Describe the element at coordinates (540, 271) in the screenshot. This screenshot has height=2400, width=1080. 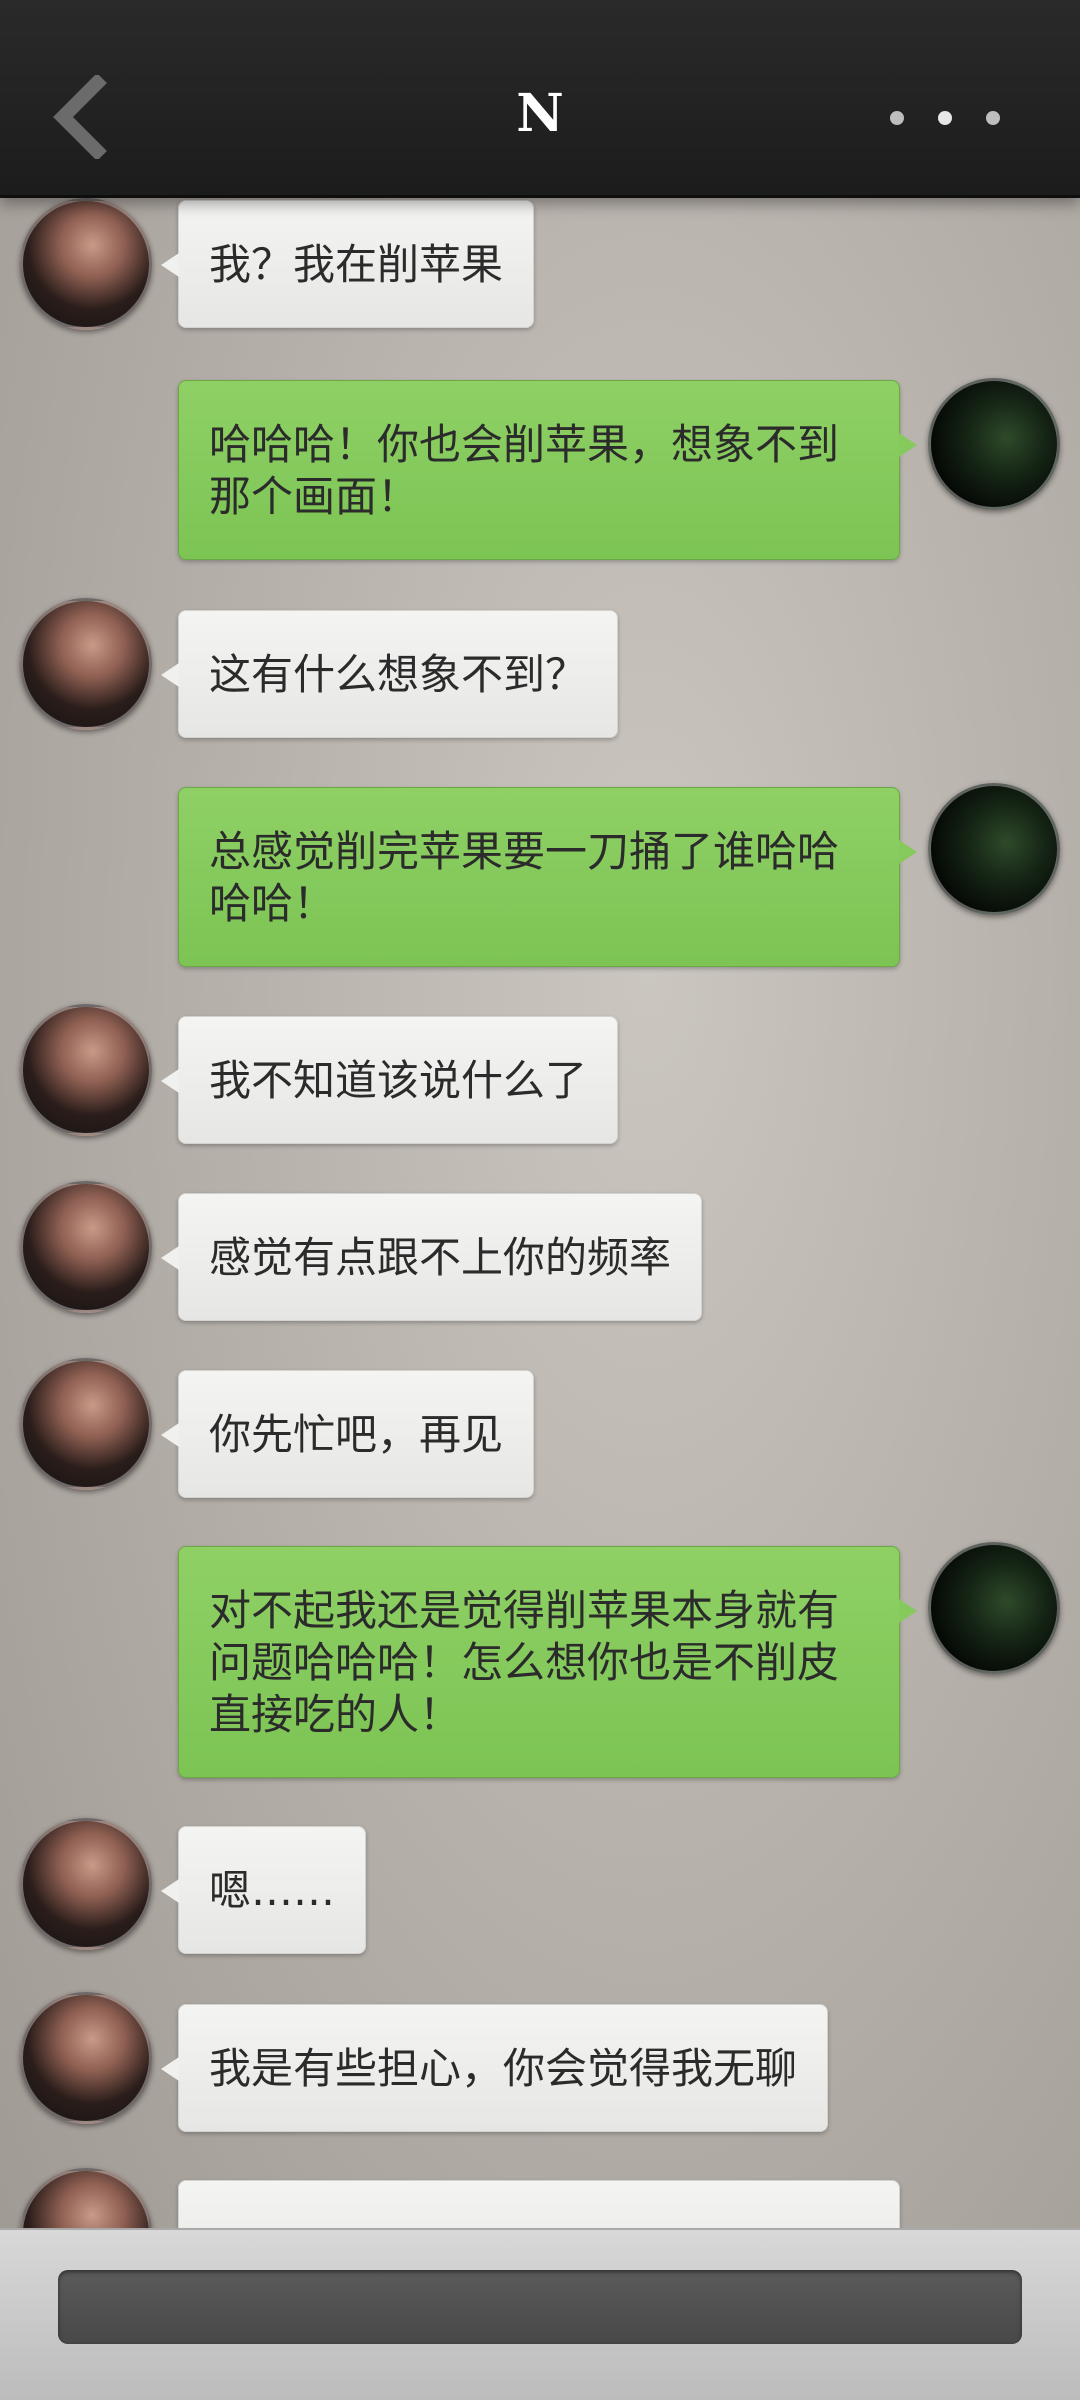
I see `message-row: 我？我在削苹果` at that location.